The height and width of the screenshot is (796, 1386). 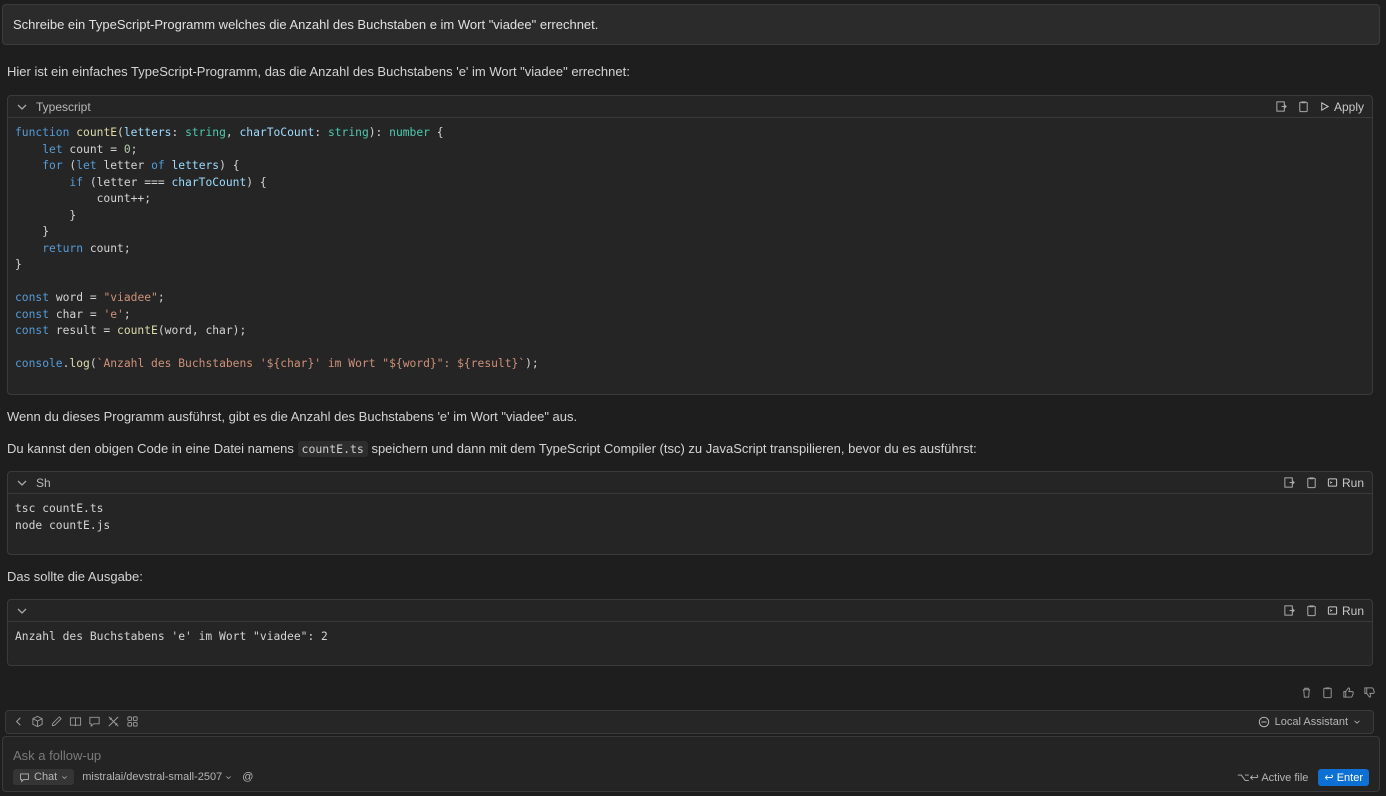 What do you see at coordinates (57, 755) in the screenshot?
I see `follow-up-input: Ask a follow-up` at bounding box center [57, 755].